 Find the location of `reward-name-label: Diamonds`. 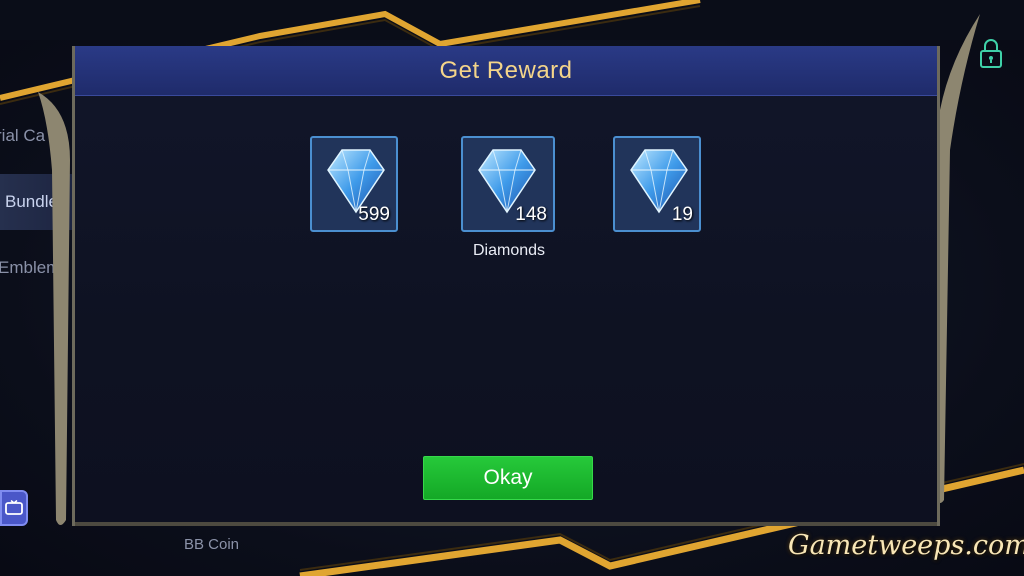

reward-name-label: Diamonds is located at coordinates (509, 250).